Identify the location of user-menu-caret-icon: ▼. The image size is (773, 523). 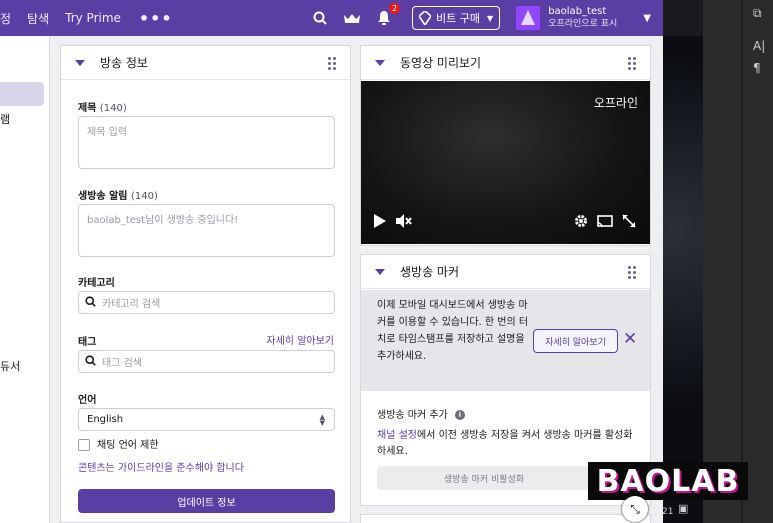
(647, 18).